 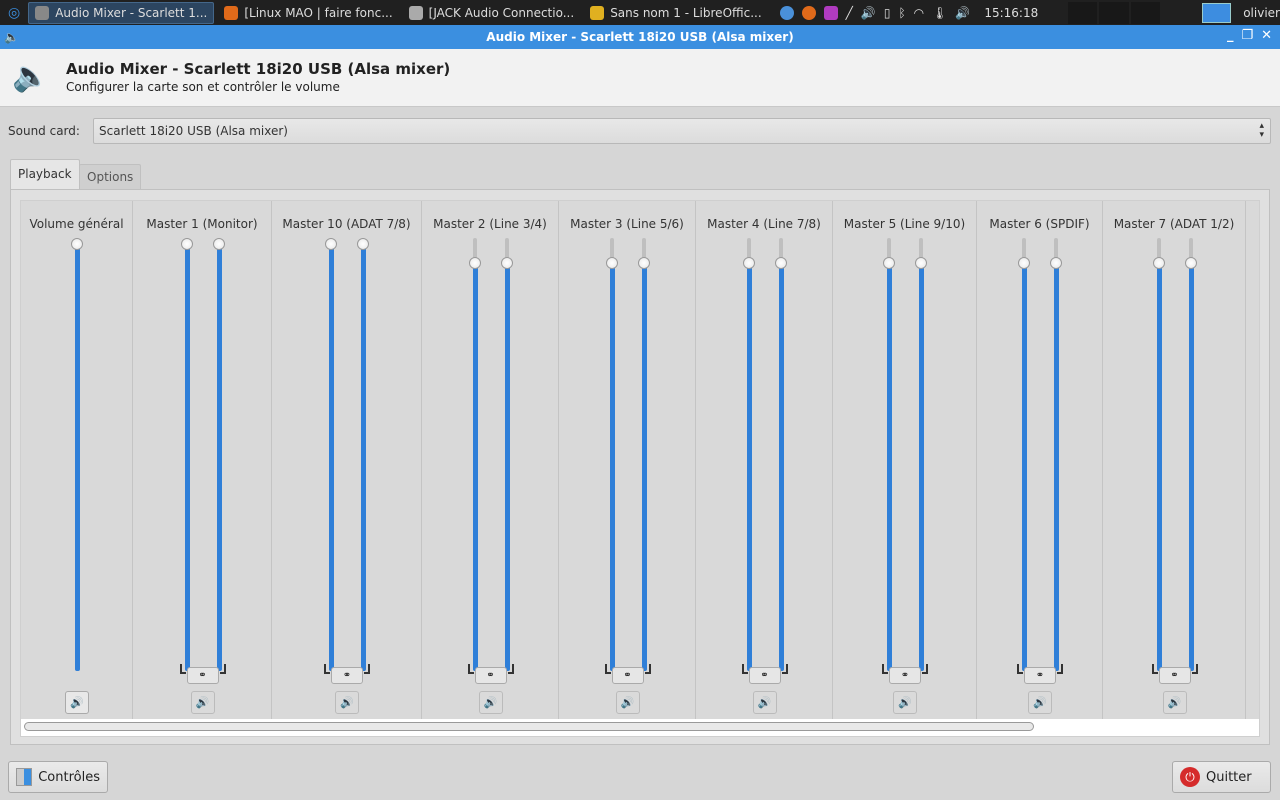 What do you see at coordinates (682, 131) in the screenshot?
I see `sound-card-select: Scarlett 18i20 USB (Alsa mixer) ▴ ▾` at bounding box center [682, 131].